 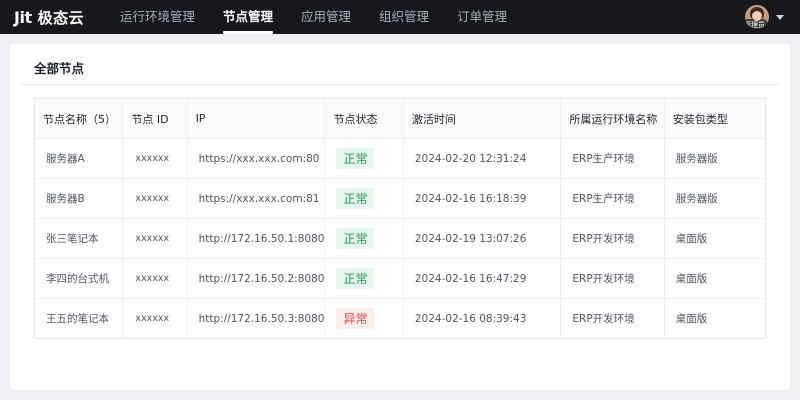 I want to click on cell-ip: https://xxx.xxx.com:80, so click(x=256, y=158).